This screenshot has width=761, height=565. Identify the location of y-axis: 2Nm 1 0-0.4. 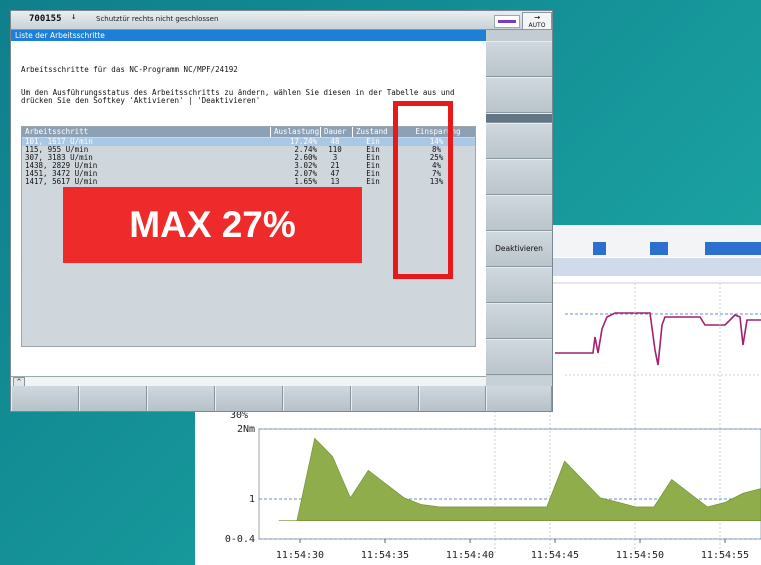
(240, 484).